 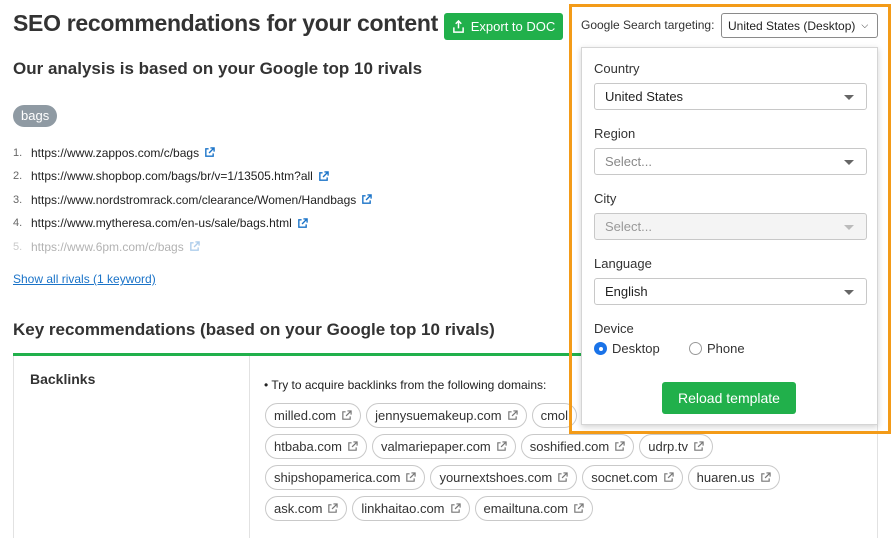 What do you see at coordinates (534, 508) in the screenshot?
I see `domain-chip: emailtuna.com` at bounding box center [534, 508].